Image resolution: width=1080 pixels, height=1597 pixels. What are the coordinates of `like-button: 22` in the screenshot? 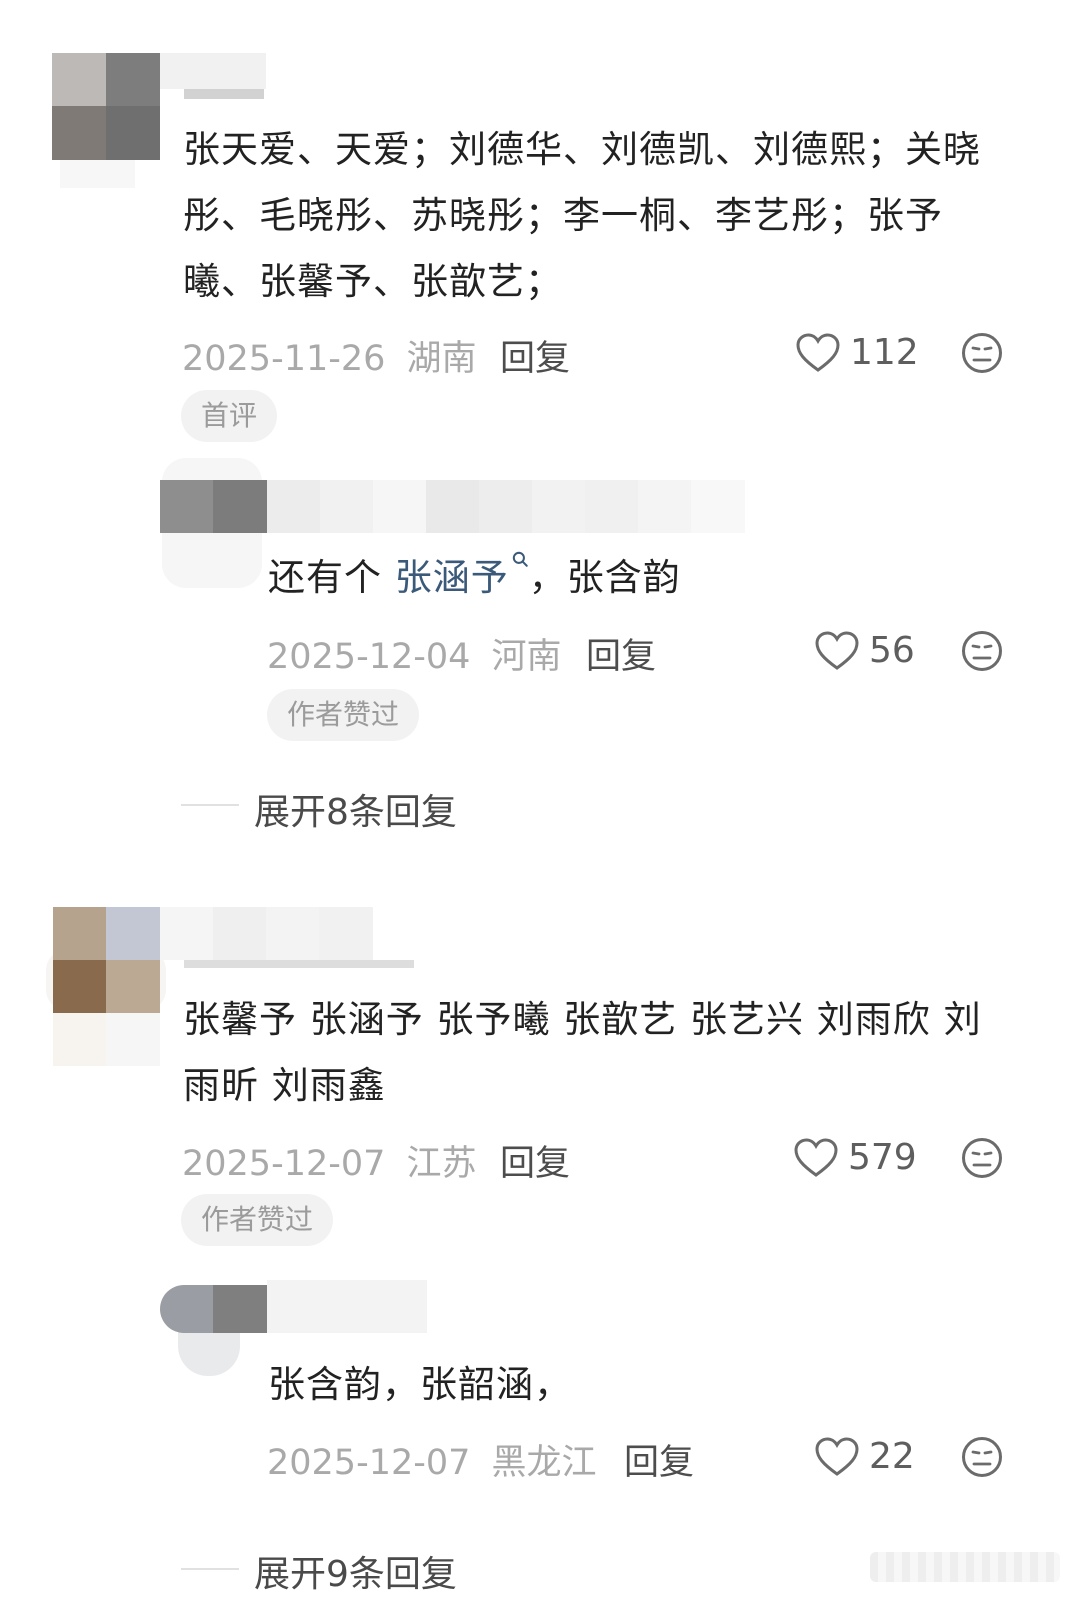 It's located at (865, 1456).